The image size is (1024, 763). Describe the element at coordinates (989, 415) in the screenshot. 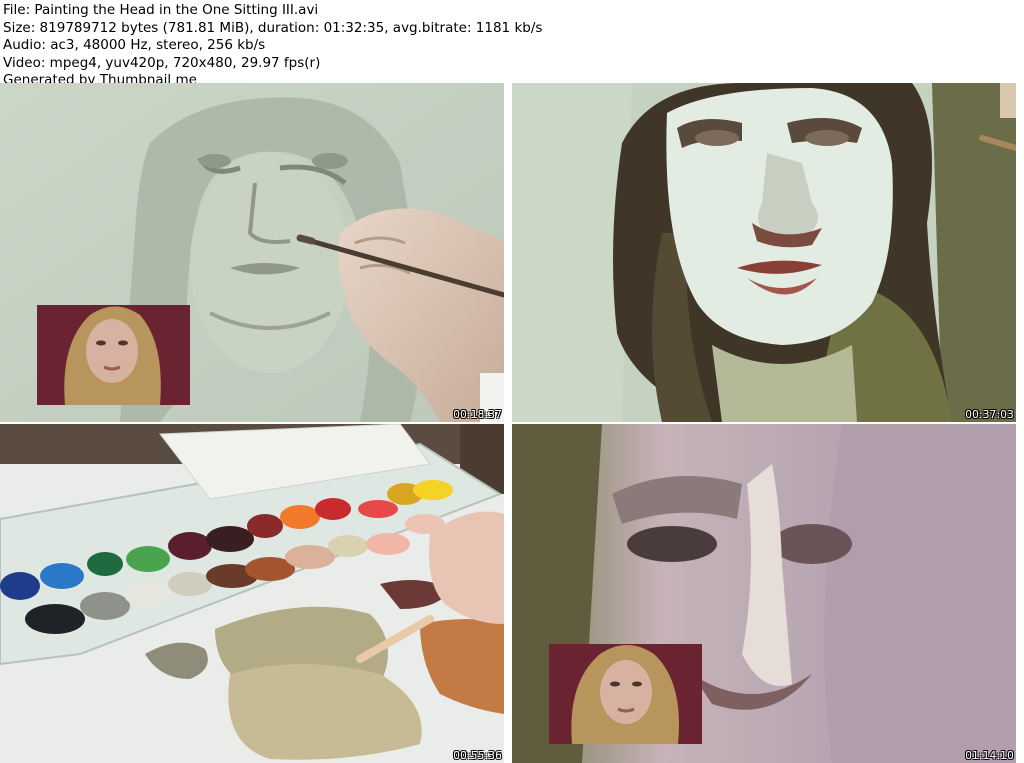

I see `timestamp-label: 00:37:03` at that location.